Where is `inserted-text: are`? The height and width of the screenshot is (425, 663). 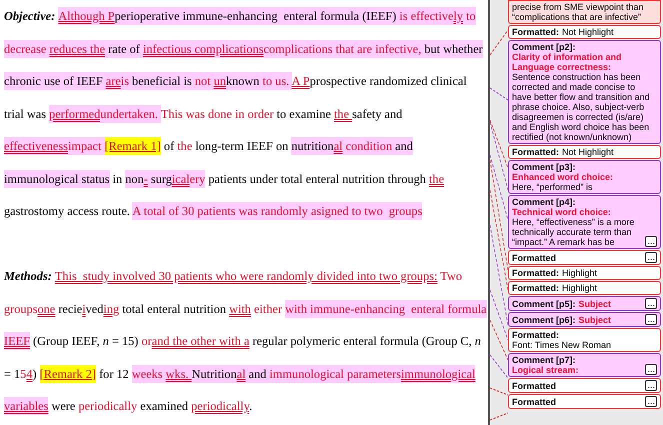 inserted-text: are is located at coordinates (113, 81).